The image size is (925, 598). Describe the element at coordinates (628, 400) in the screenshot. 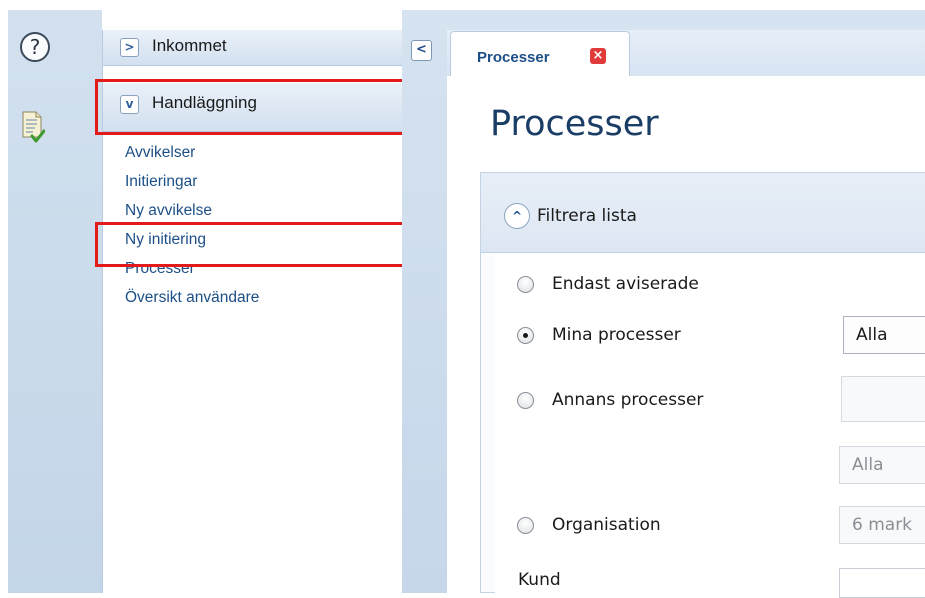

I see `option-label-annans-processer: Annans processer` at that location.